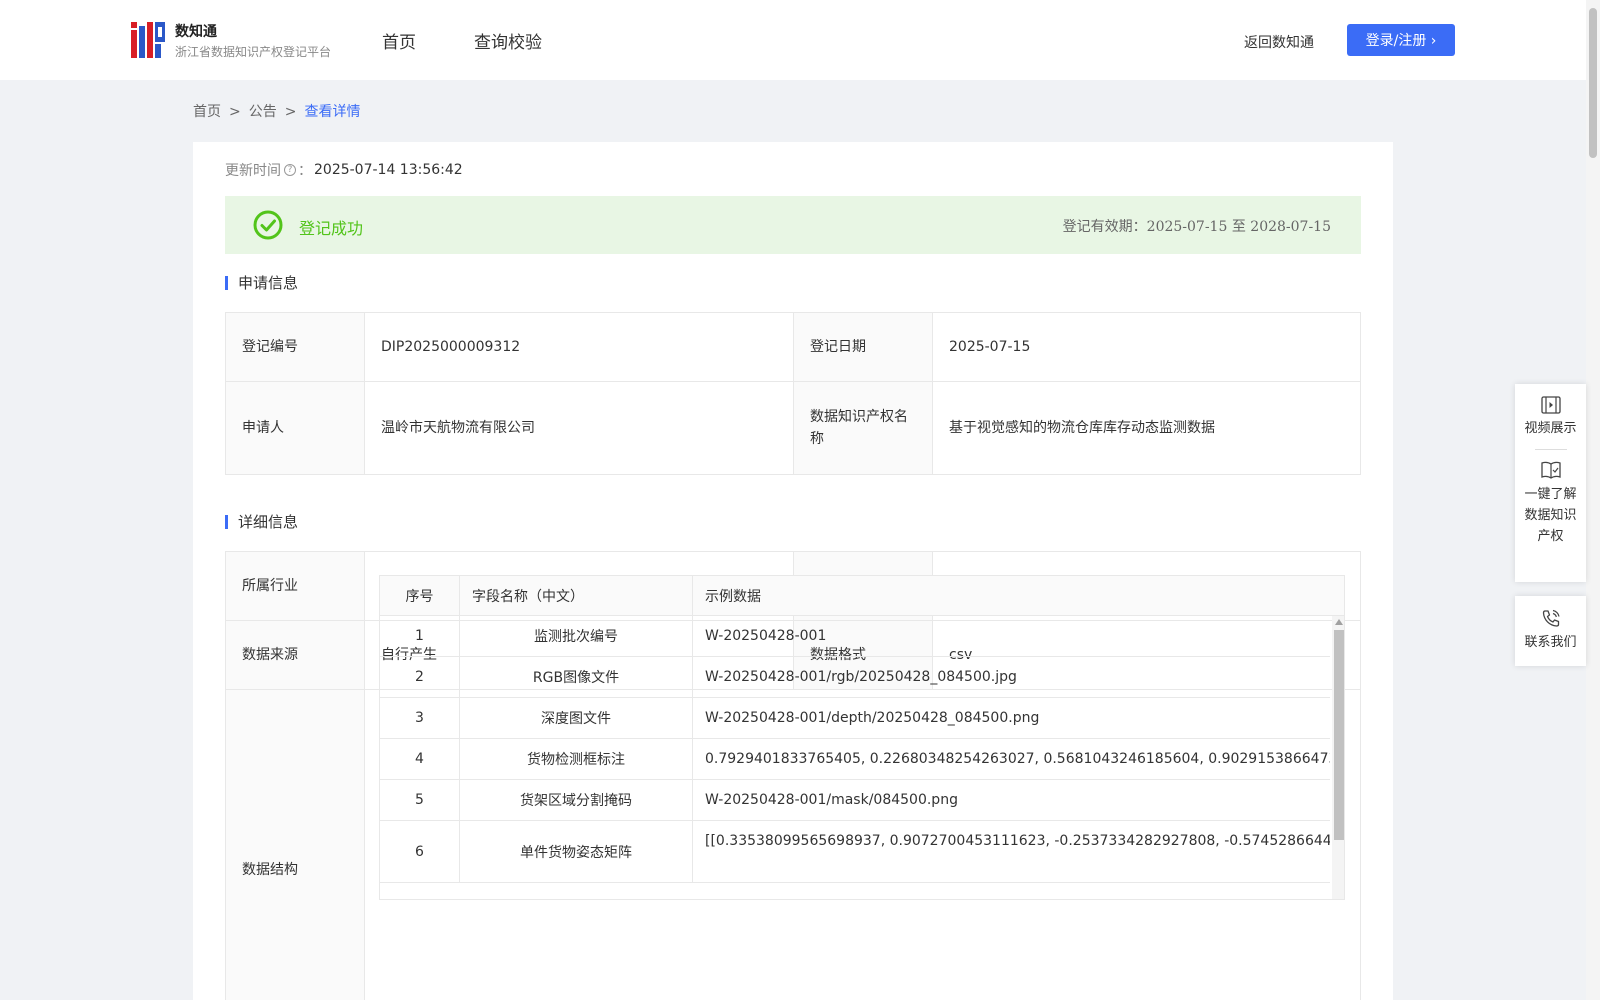  I want to click on row-no: 1, so click(420, 636).